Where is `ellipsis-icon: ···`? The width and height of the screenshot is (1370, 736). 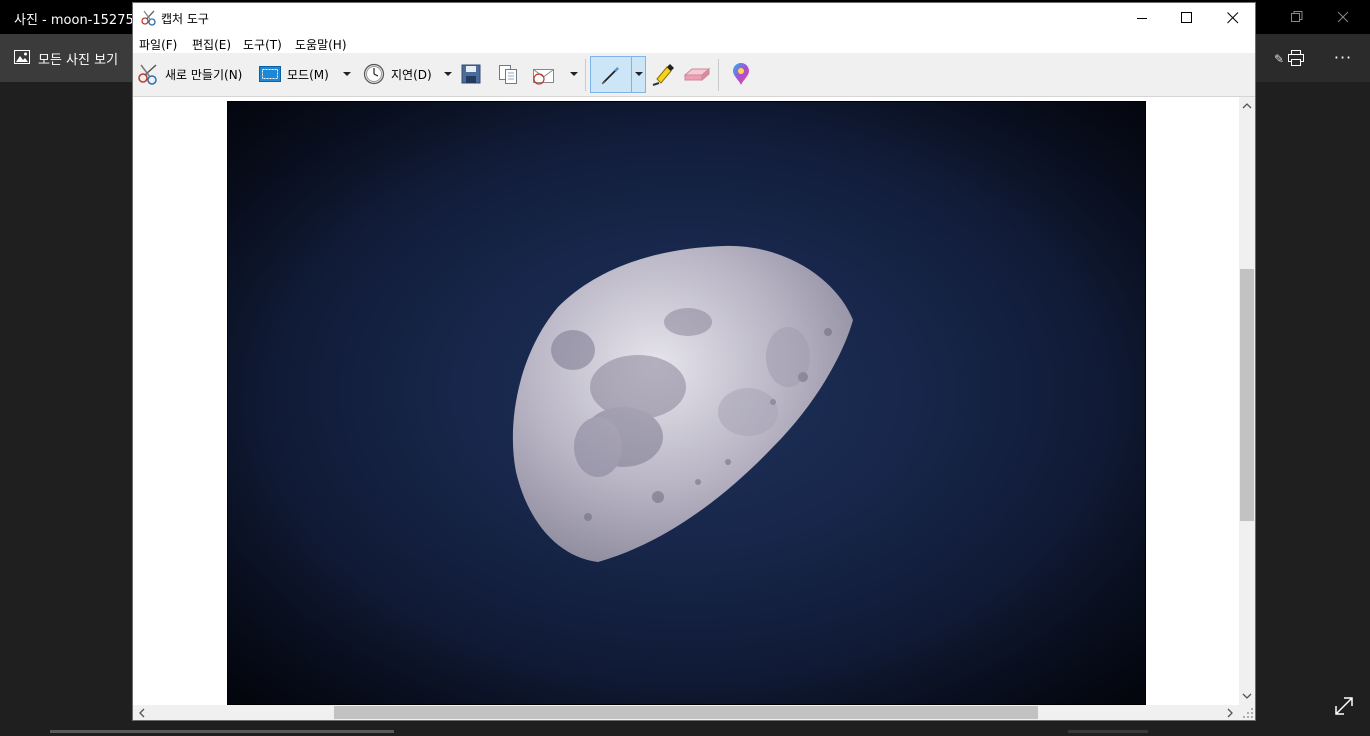 ellipsis-icon: ··· is located at coordinates (1343, 57).